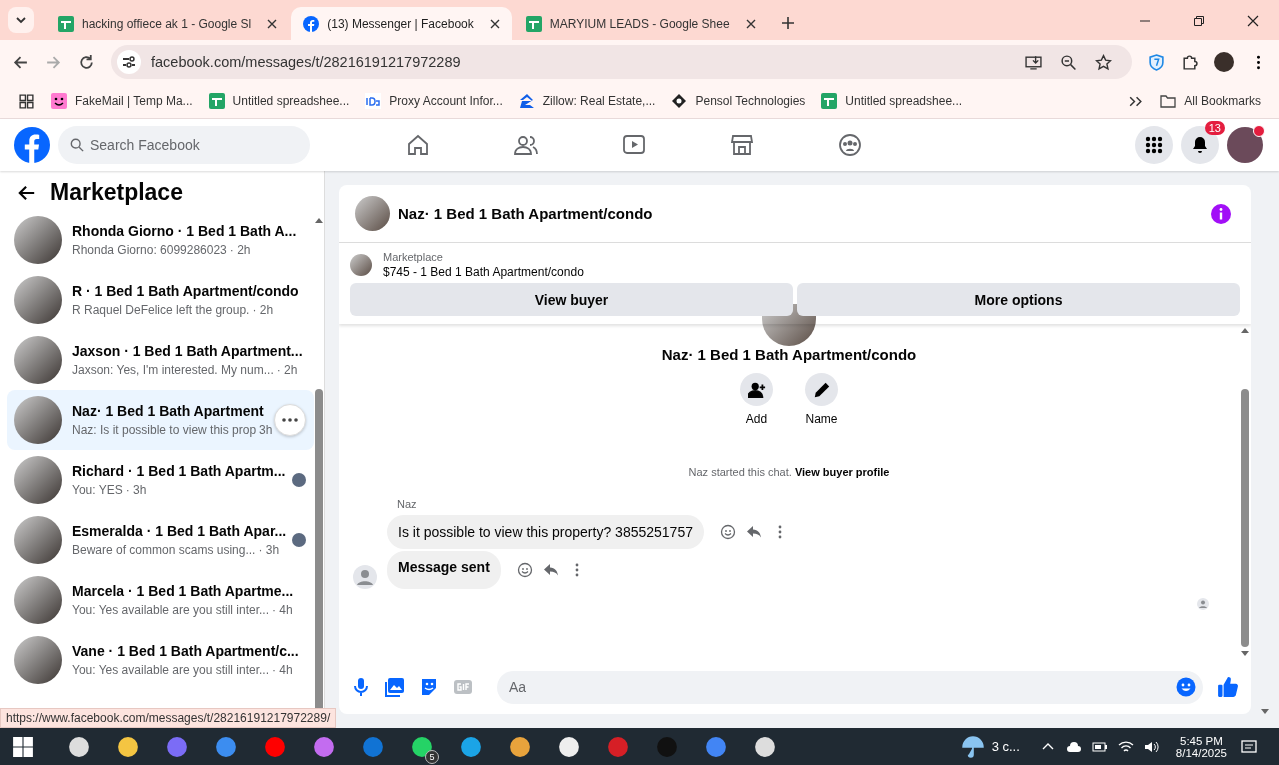 This screenshot has width=1279, height=765. I want to click on view-buyer-profile-link: View buyer profile, so click(842, 472).